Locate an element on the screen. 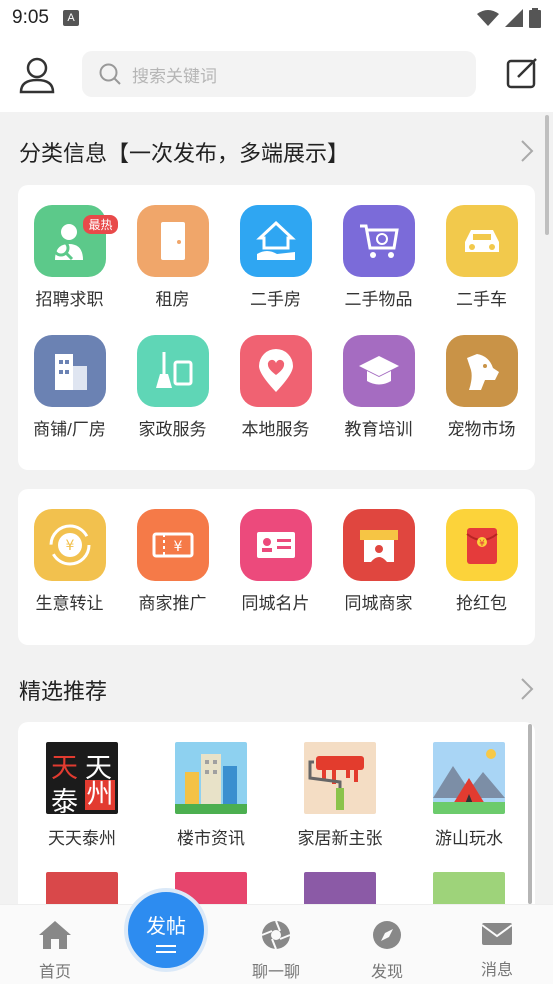 This screenshot has width=553, height=984. red-envelope-icon: ¥ is located at coordinates (481, 545).